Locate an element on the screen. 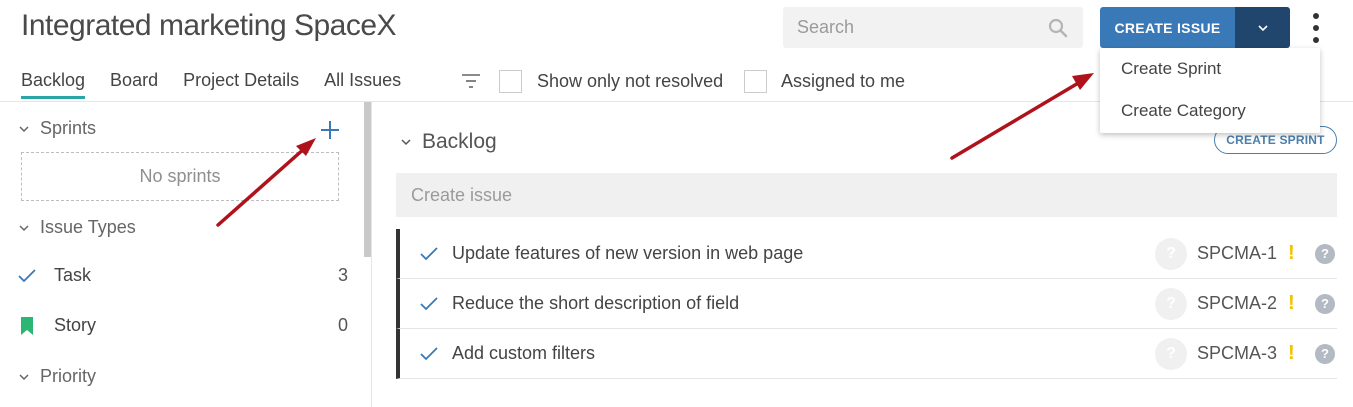 The height and width of the screenshot is (407, 1353). issue-types-section-header: Issue Types is located at coordinates (77, 227).